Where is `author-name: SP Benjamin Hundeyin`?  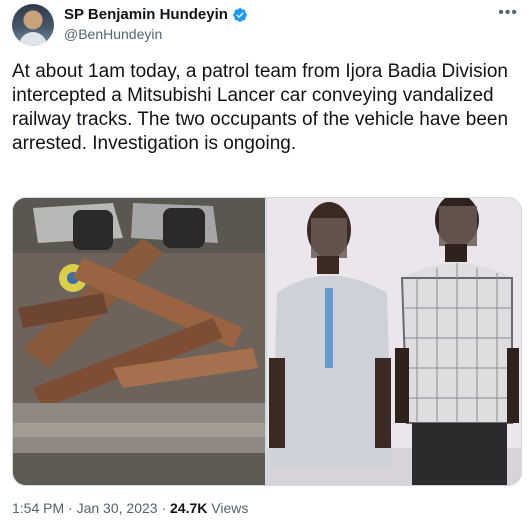 author-name: SP Benjamin Hundeyin is located at coordinates (146, 14).